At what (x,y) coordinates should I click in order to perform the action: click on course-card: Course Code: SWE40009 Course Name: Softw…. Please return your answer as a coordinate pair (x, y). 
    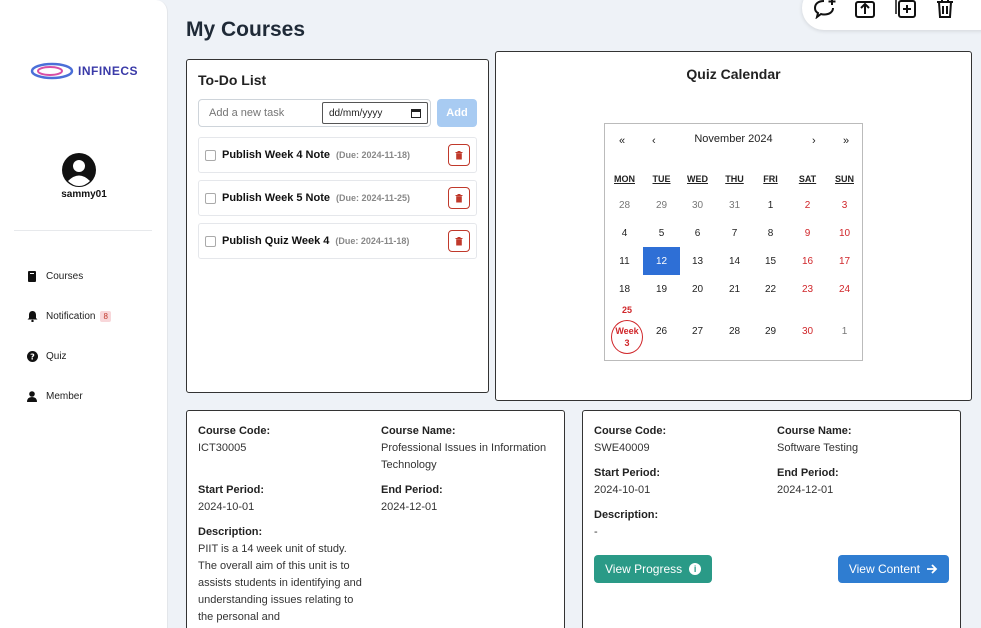
    Looking at the image, I should click on (771, 519).